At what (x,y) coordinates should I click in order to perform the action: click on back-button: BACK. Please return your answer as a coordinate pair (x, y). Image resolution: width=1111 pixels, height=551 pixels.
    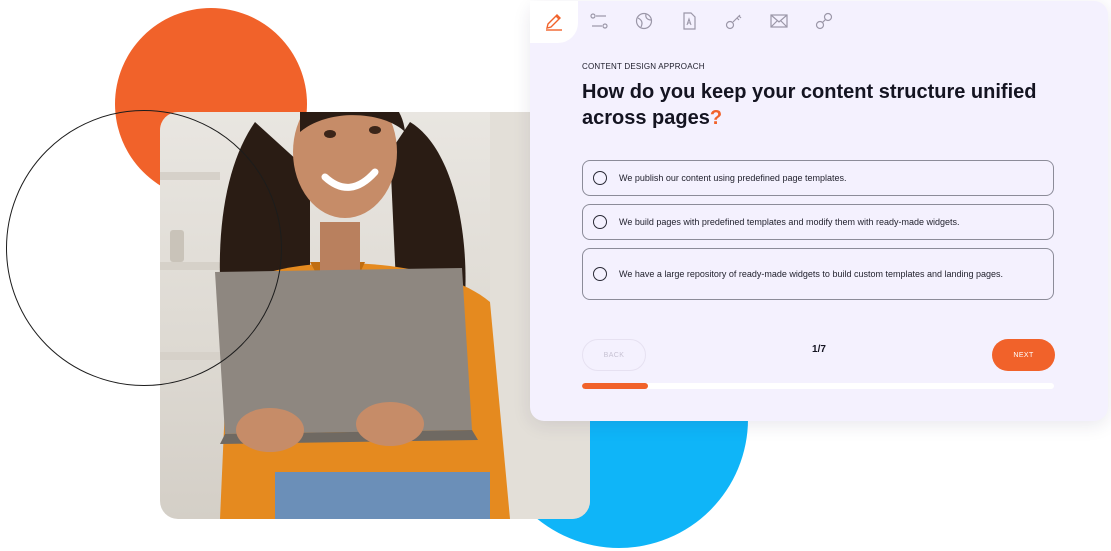
    Looking at the image, I should click on (614, 355).